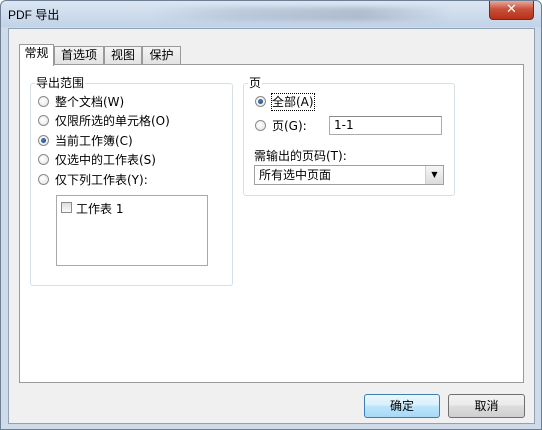 The image size is (542, 430). I want to click on radio-current-workbook-label: 当前工作簿(C), so click(94, 141).